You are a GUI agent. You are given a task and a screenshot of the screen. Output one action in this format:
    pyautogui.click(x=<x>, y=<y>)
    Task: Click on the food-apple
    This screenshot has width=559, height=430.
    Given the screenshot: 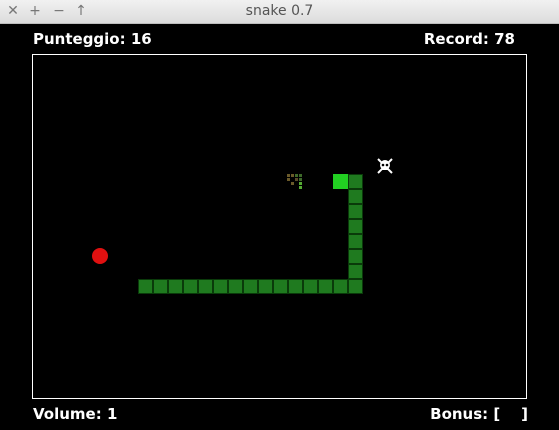 What is the action you would take?
    pyautogui.click(x=100, y=256)
    